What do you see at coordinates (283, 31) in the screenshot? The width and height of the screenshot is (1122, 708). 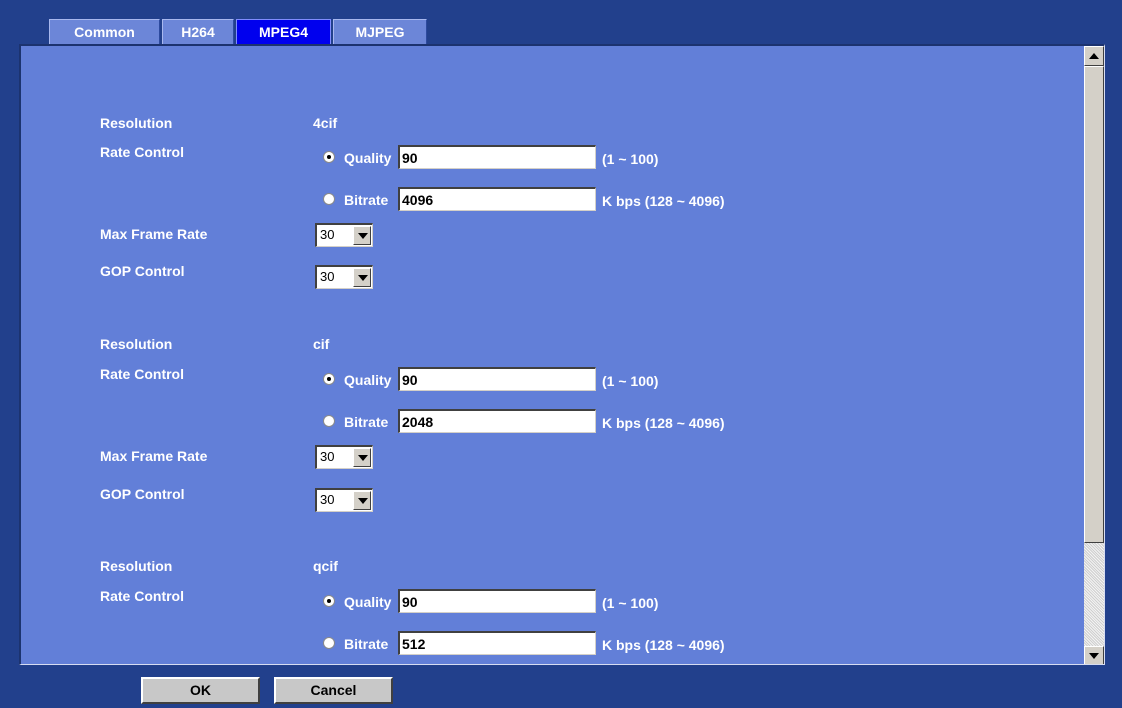 I see `tab-mpeg4: MPEG4` at bounding box center [283, 31].